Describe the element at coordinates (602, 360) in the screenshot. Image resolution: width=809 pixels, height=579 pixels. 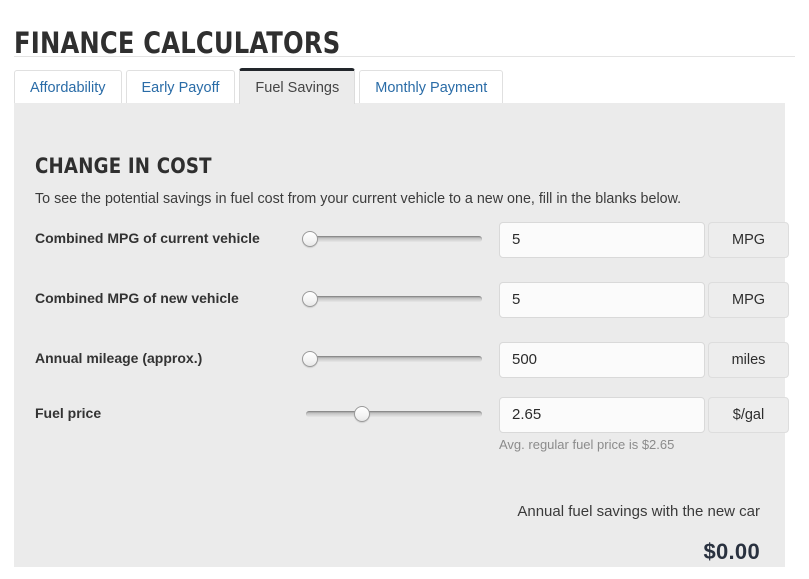
I see `annual-mileage-input: 500` at that location.